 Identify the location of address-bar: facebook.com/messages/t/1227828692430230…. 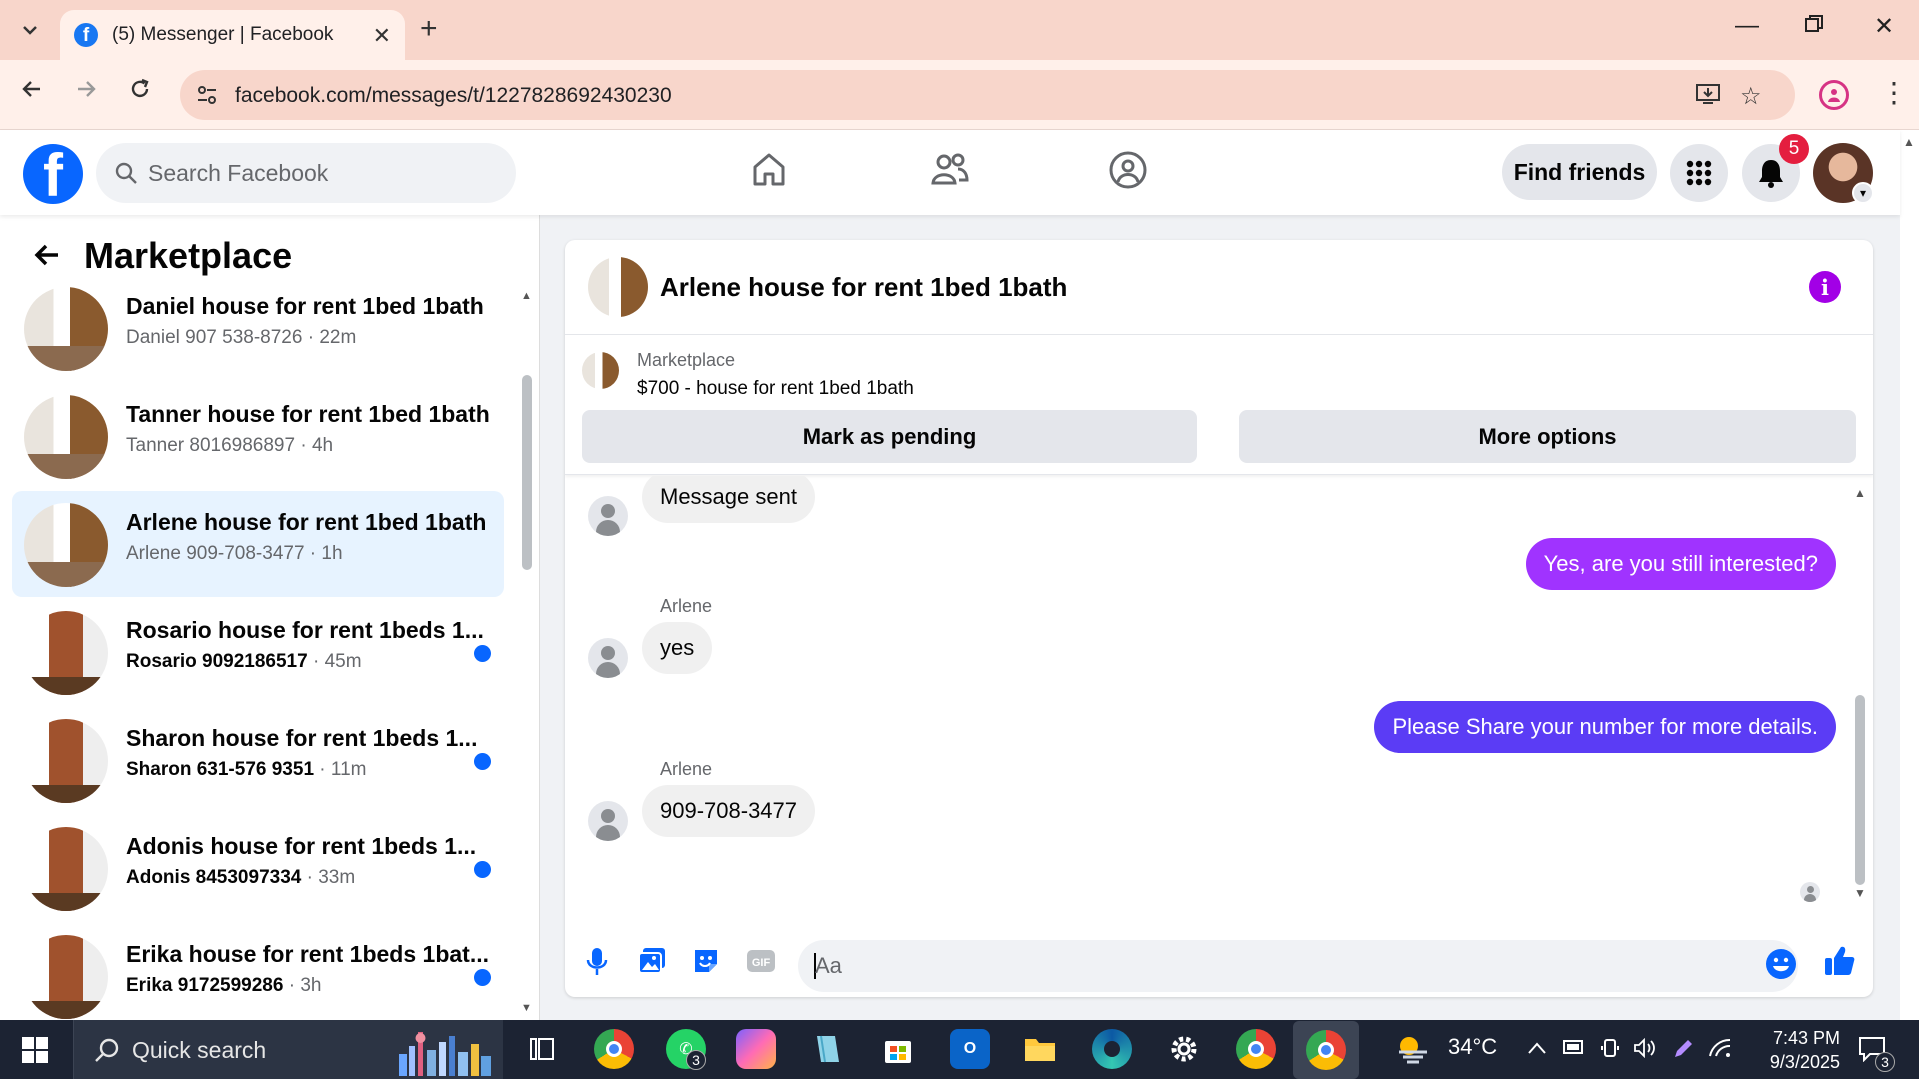
(987, 95).